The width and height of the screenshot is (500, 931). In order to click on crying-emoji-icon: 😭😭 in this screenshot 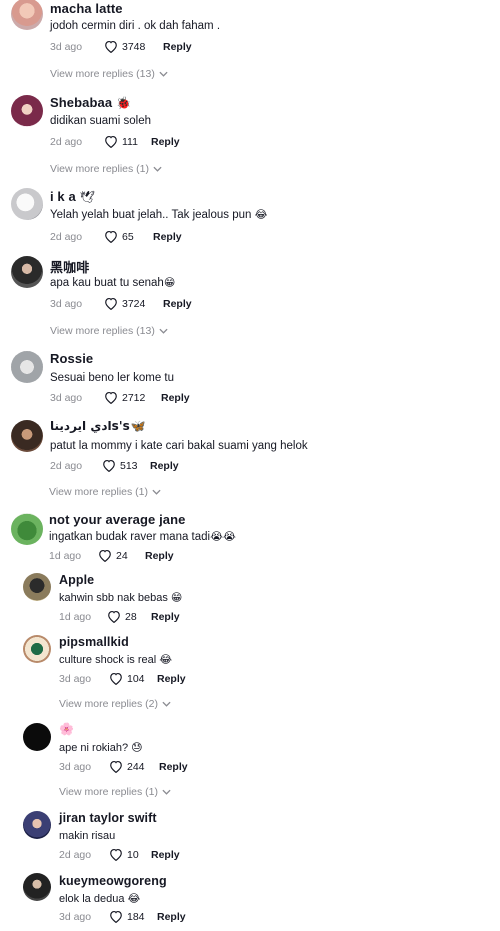, I will do `click(223, 536)`.